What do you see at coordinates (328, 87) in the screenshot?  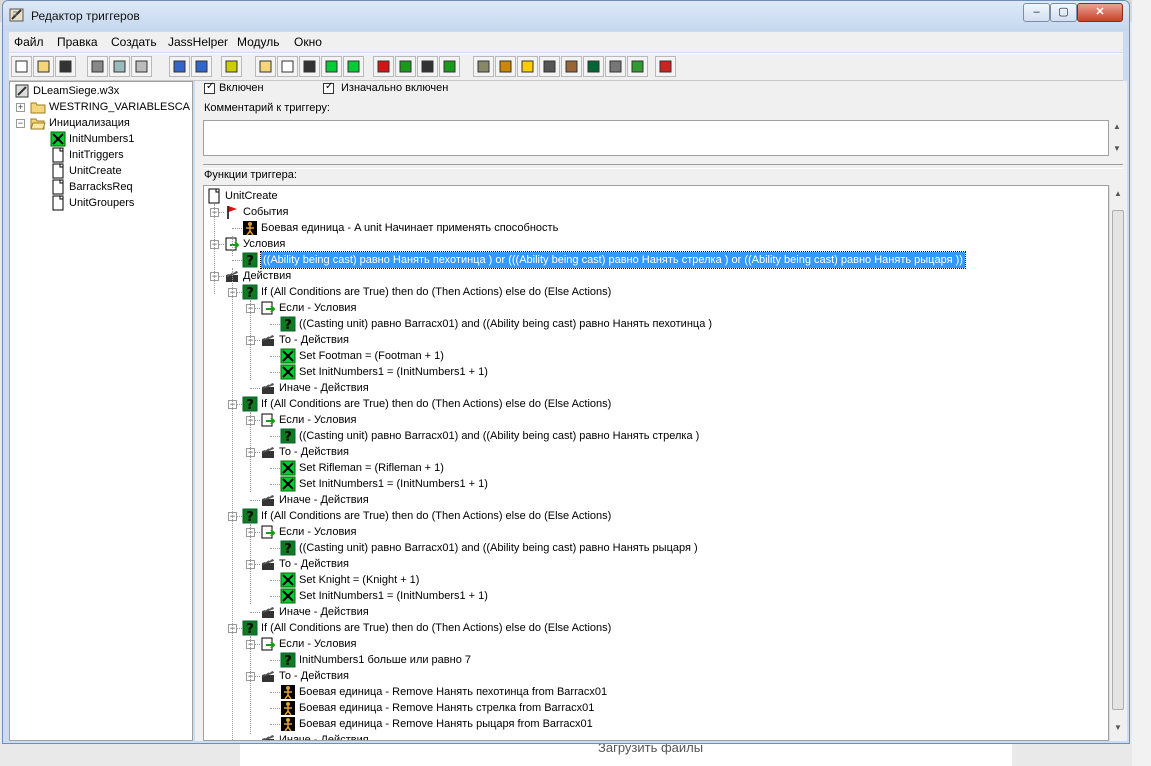 I see `initially-on-checkbox: ✓` at bounding box center [328, 87].